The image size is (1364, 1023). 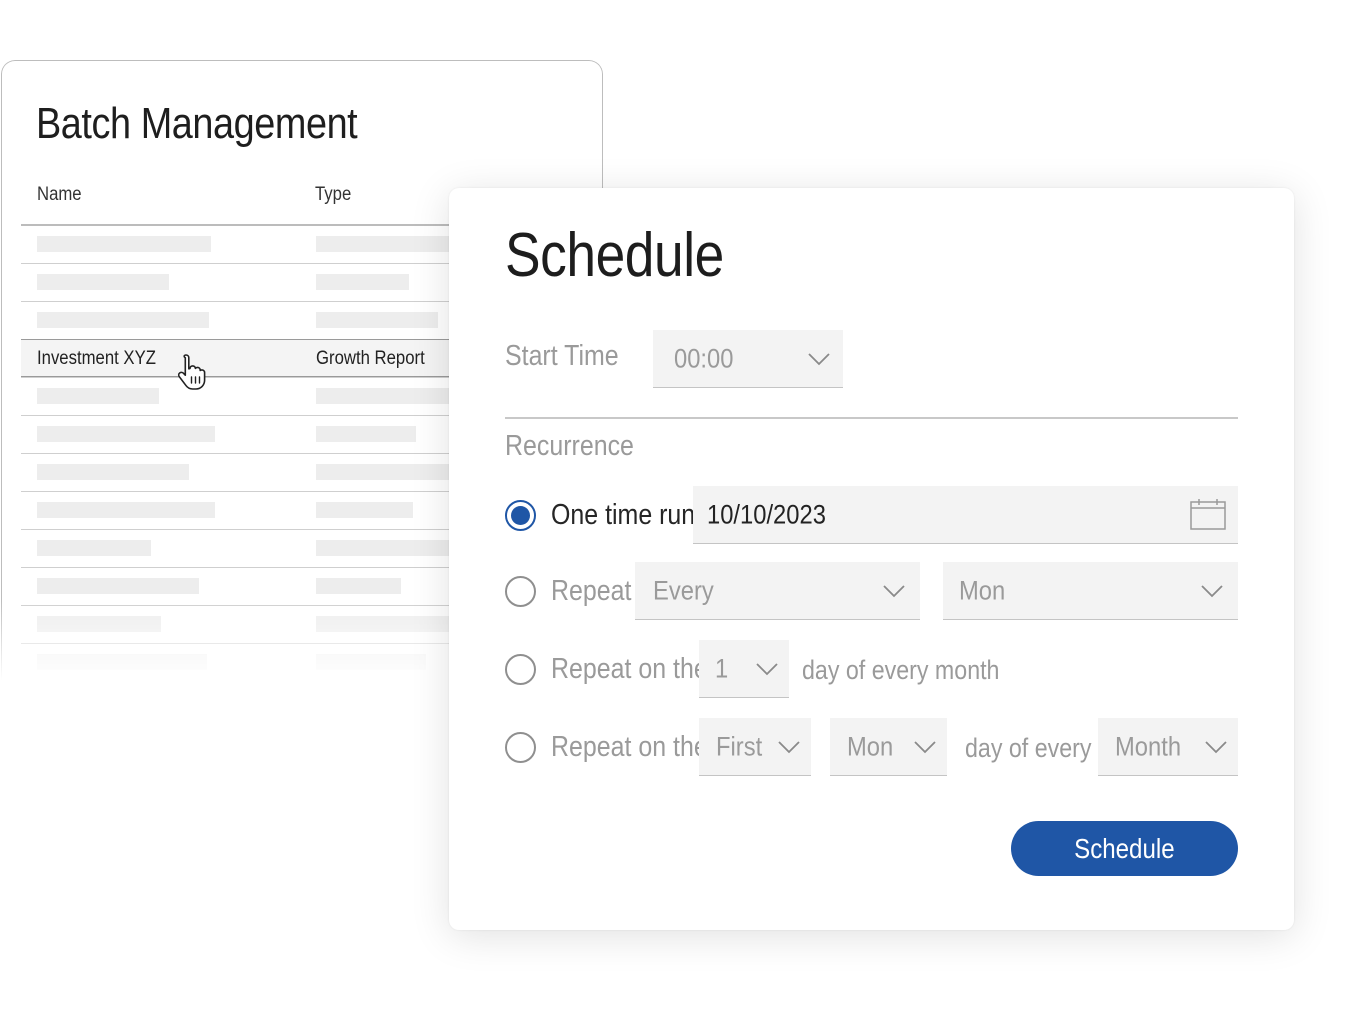 What do you see at coordinates (901, 670) in the screenshot?
I see `day-of-every-month-text: day of every month` at bounding box center [901, 670].